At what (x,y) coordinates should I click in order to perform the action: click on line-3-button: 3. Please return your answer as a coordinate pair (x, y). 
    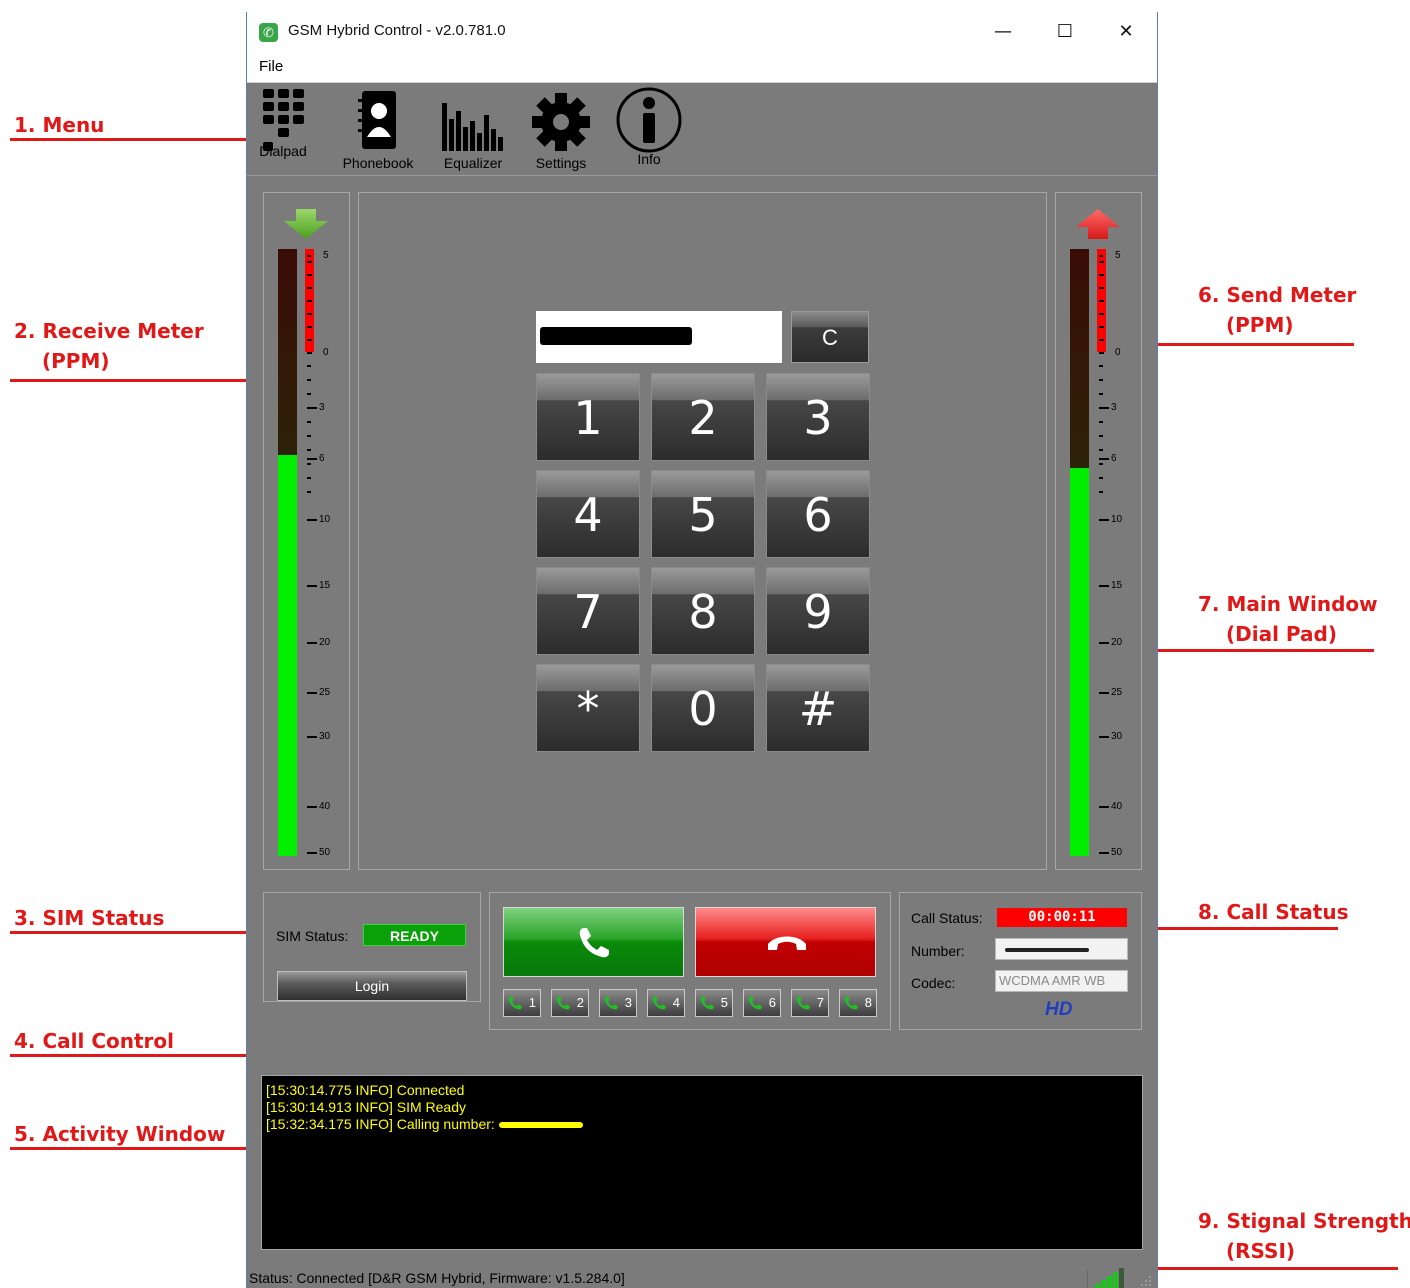
    Looking at the image, I should click on (618, 1003).